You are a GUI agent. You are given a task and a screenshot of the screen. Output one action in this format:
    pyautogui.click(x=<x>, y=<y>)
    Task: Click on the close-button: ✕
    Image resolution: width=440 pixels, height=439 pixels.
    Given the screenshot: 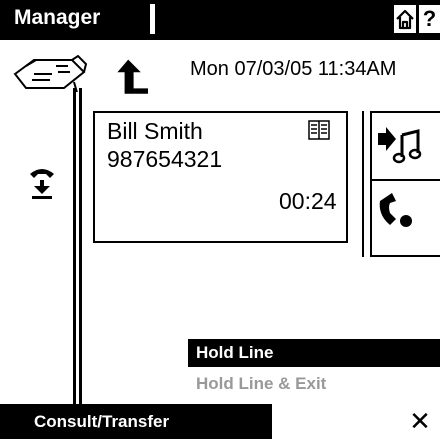 What is the action you would take?
    pyautogui.click(x=420, y=421)
    